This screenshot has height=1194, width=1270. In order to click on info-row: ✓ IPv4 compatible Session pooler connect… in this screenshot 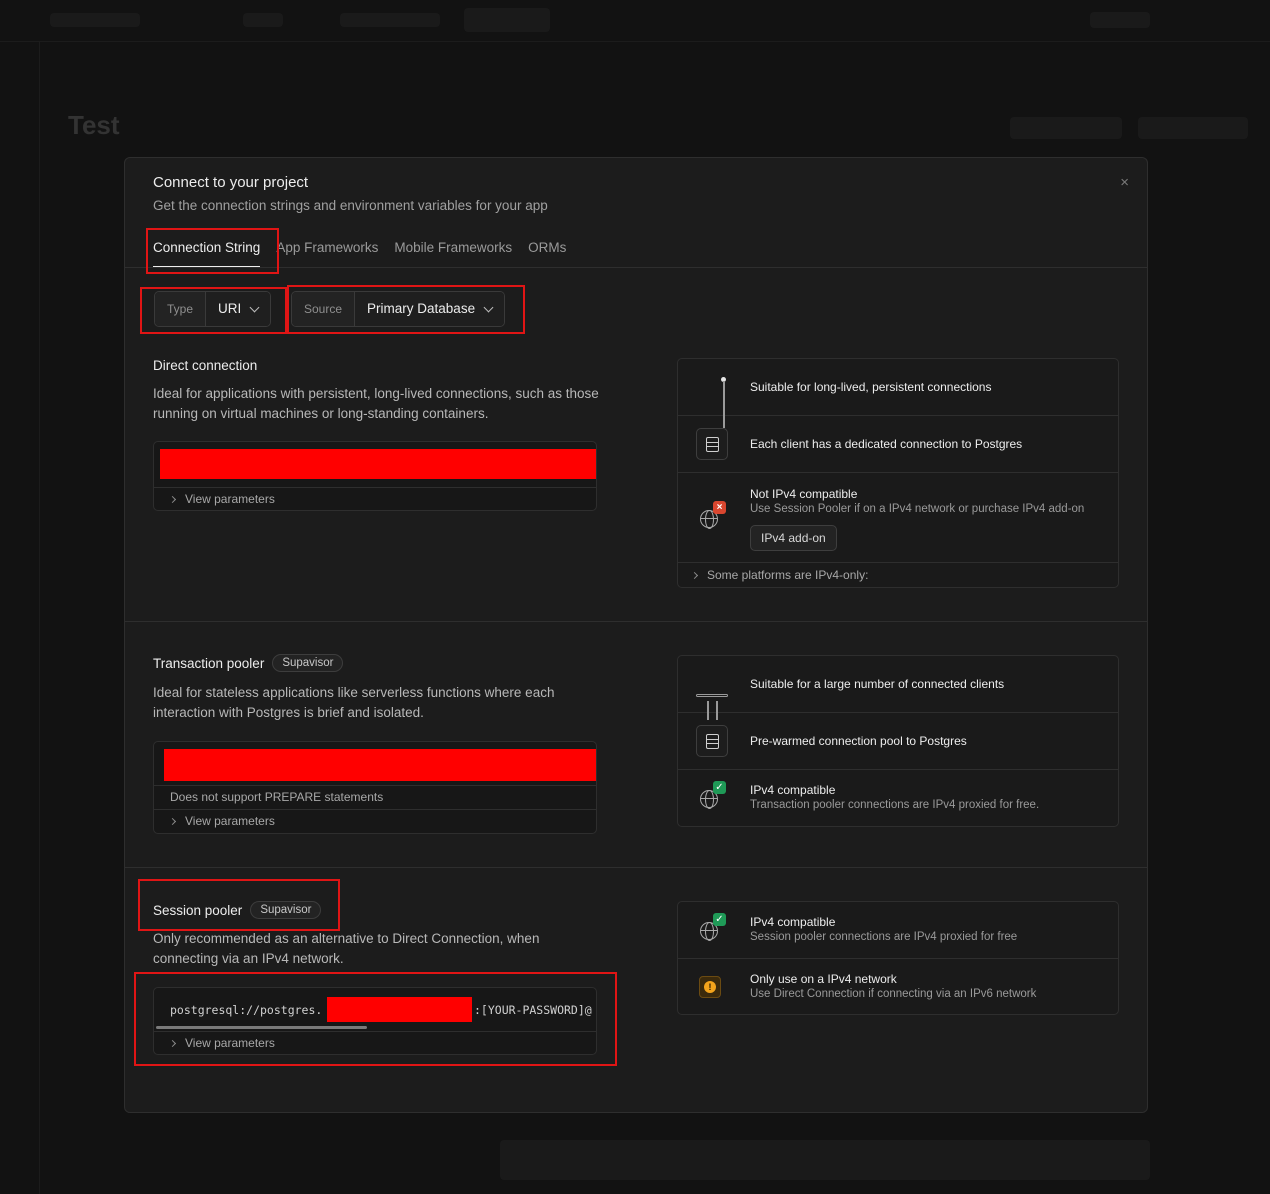, I will do `click(898, 930)`.